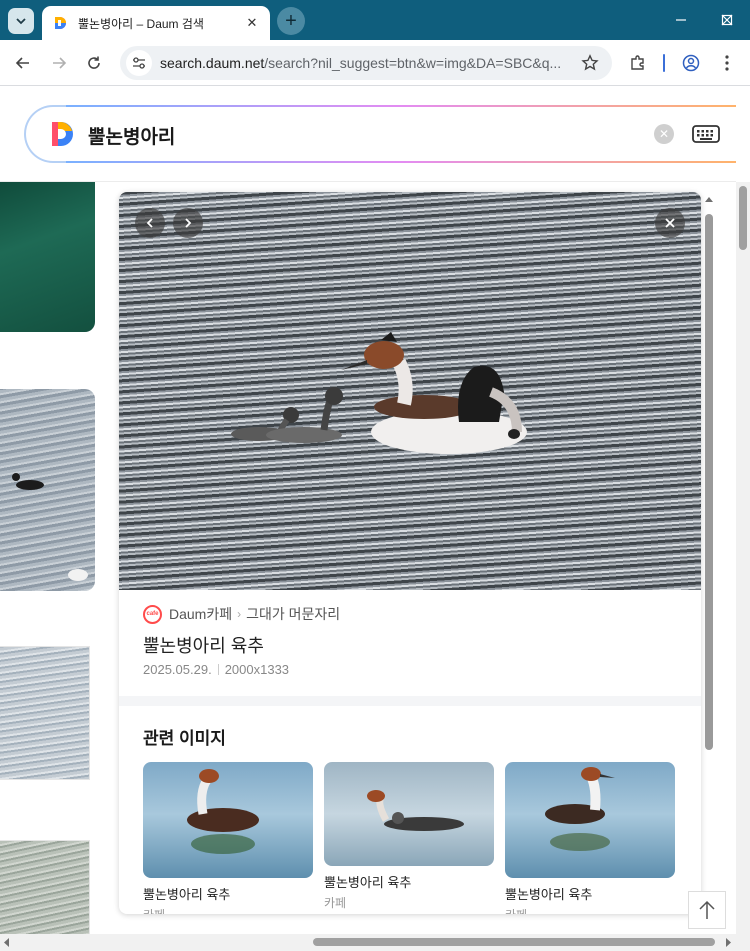  What do you see at coordinates (743, 558) in the screenshot?
I see `page-vertical-scrollbar` at bounding box center [743, 558].